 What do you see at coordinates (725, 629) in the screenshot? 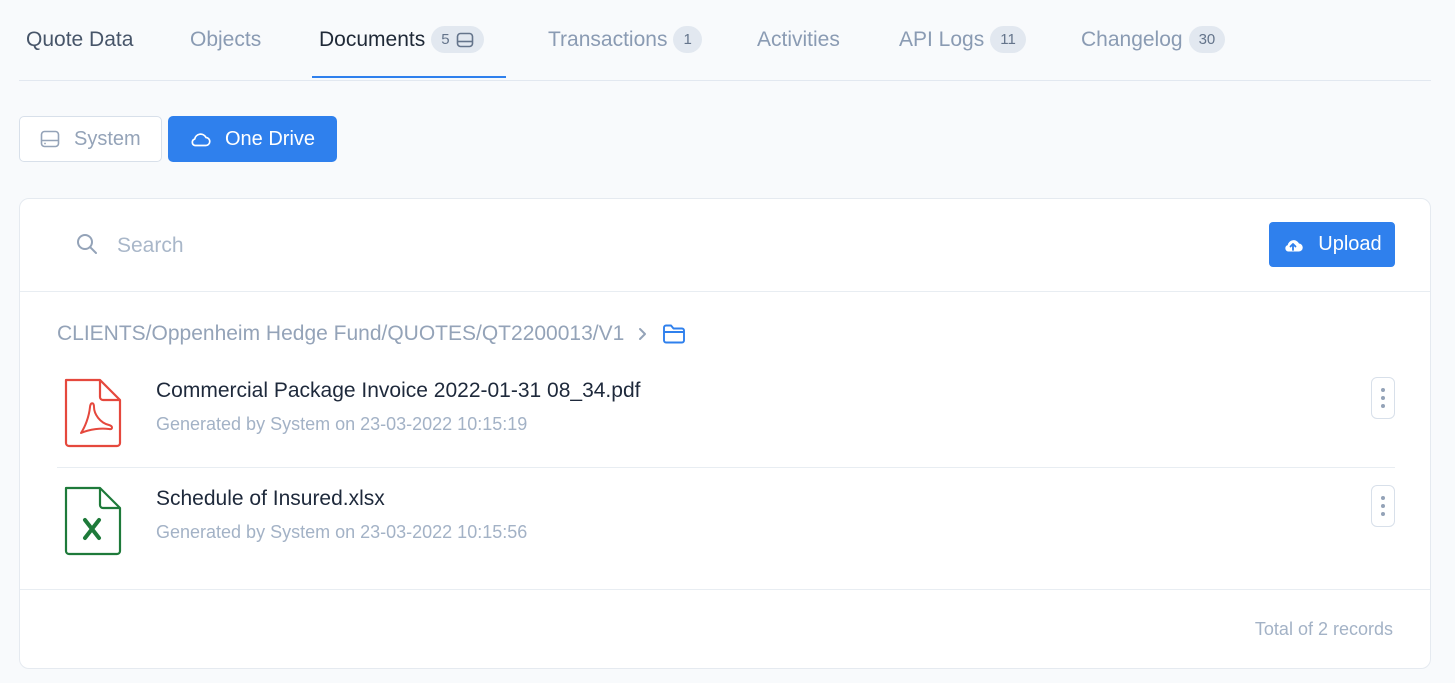
I see `card-footer: Total of 2 records` at bounding box center [725, 629].